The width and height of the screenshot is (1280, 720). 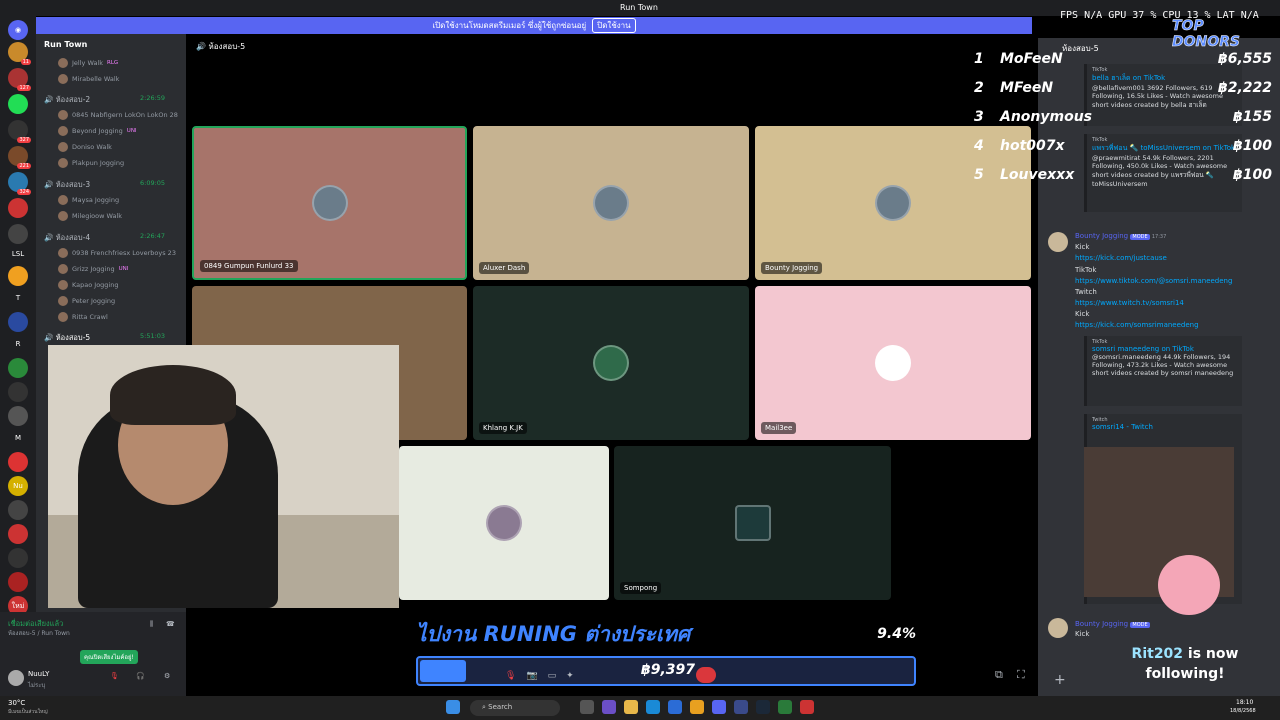 I want to click on voice-channel: 🔊 ห้องสอบ-2 2:26:59, so click(x=104, y=100).